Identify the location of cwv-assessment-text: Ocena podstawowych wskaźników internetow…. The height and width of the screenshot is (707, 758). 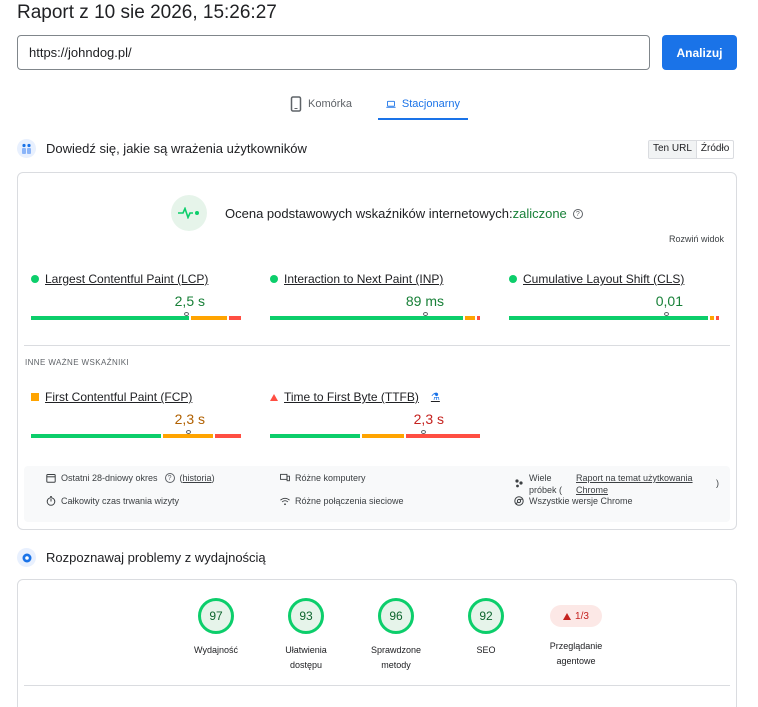
(404, 213).